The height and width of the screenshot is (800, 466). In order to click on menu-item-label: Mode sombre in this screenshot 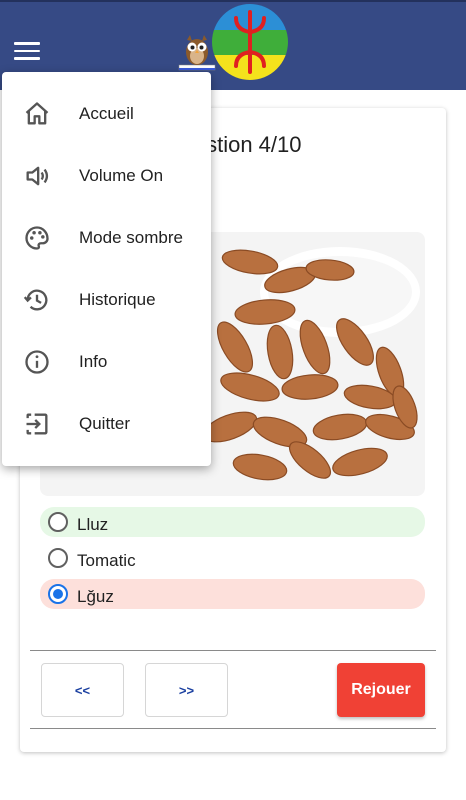, I will do `click(131, 237)`.